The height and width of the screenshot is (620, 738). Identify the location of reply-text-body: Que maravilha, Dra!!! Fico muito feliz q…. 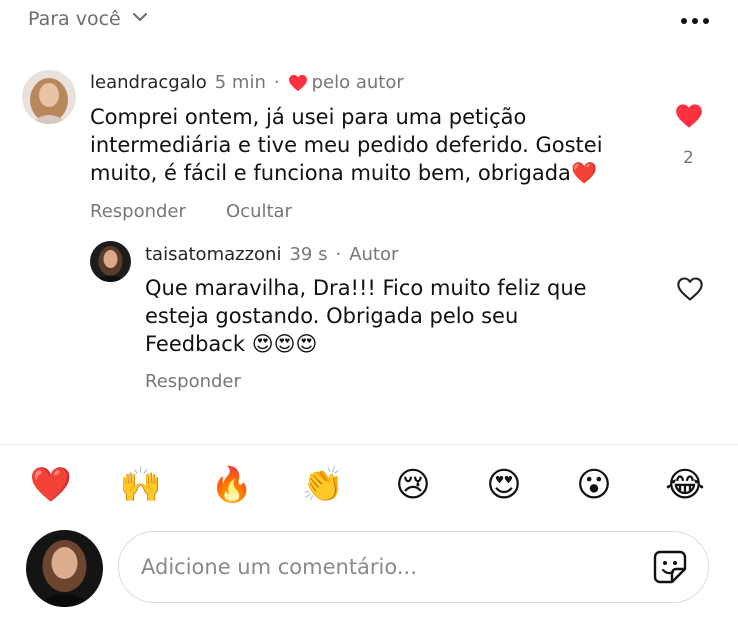
(366, 316).